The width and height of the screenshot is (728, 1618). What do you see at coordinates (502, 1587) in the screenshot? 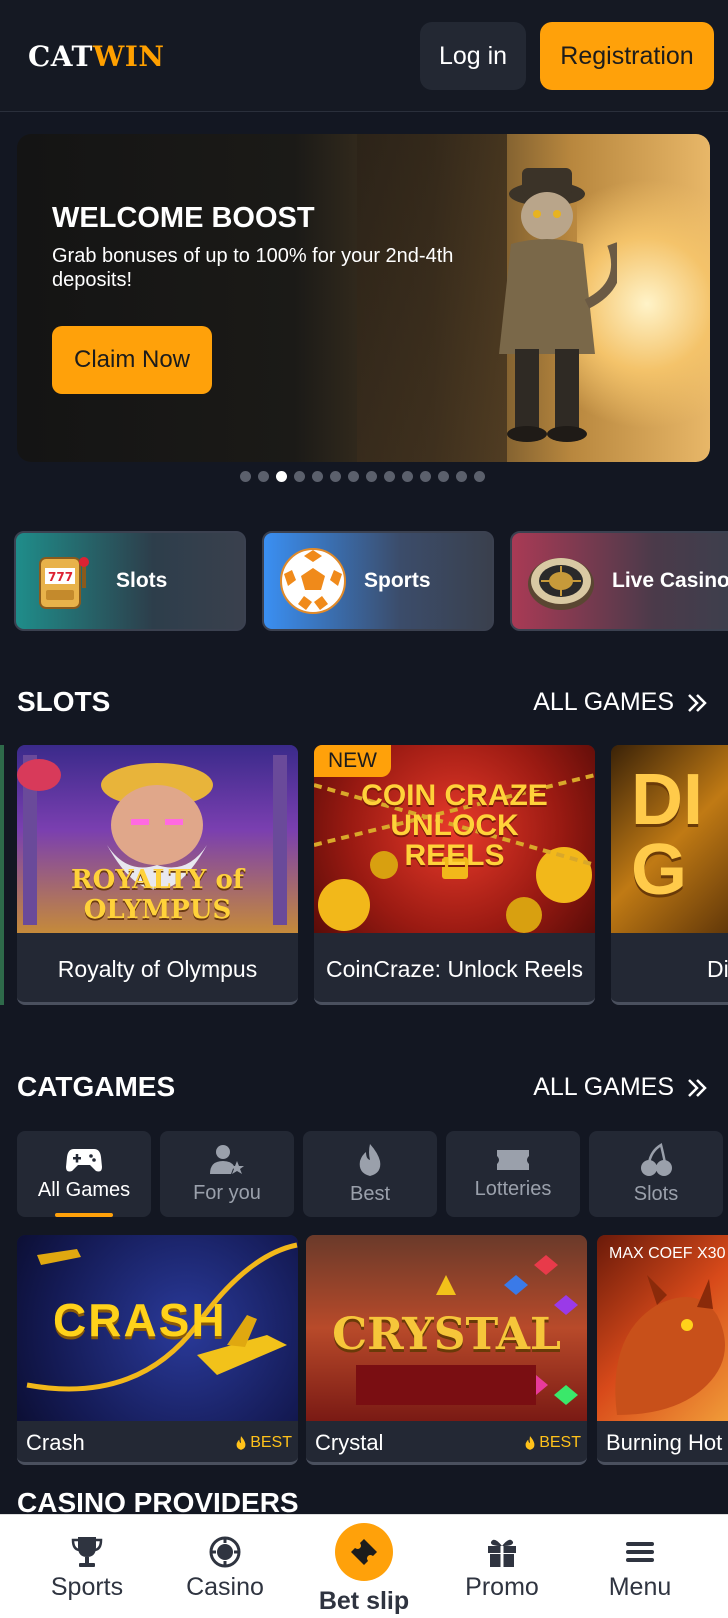
I see `nav-label: Promo` at bounding box center [502, 1587].